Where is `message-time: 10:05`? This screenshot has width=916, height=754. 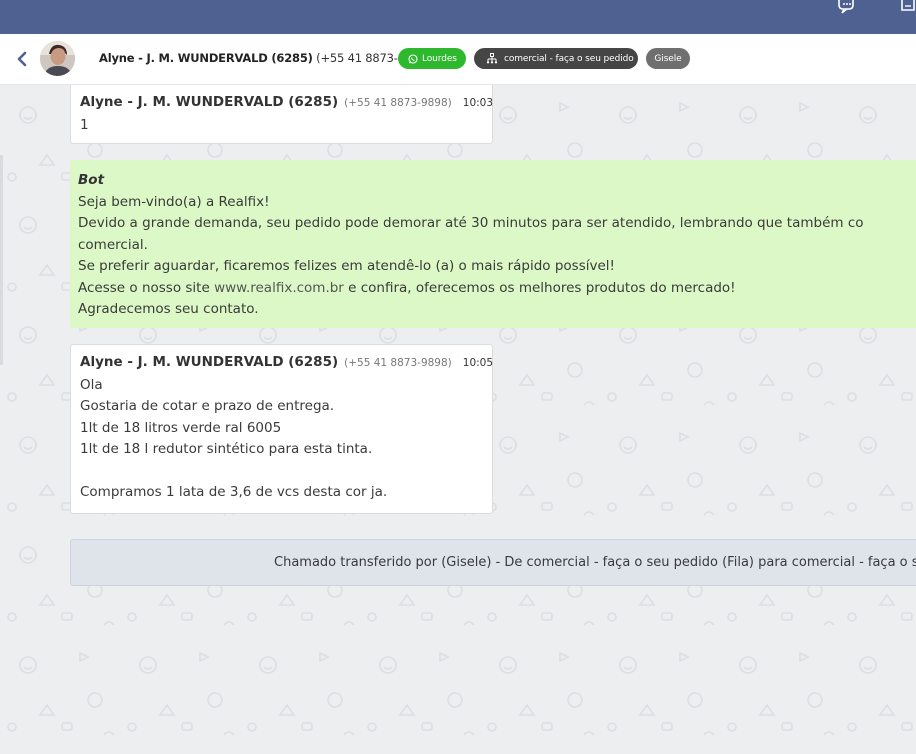 message-time: 10:05 is located at coordinates (478, 363).